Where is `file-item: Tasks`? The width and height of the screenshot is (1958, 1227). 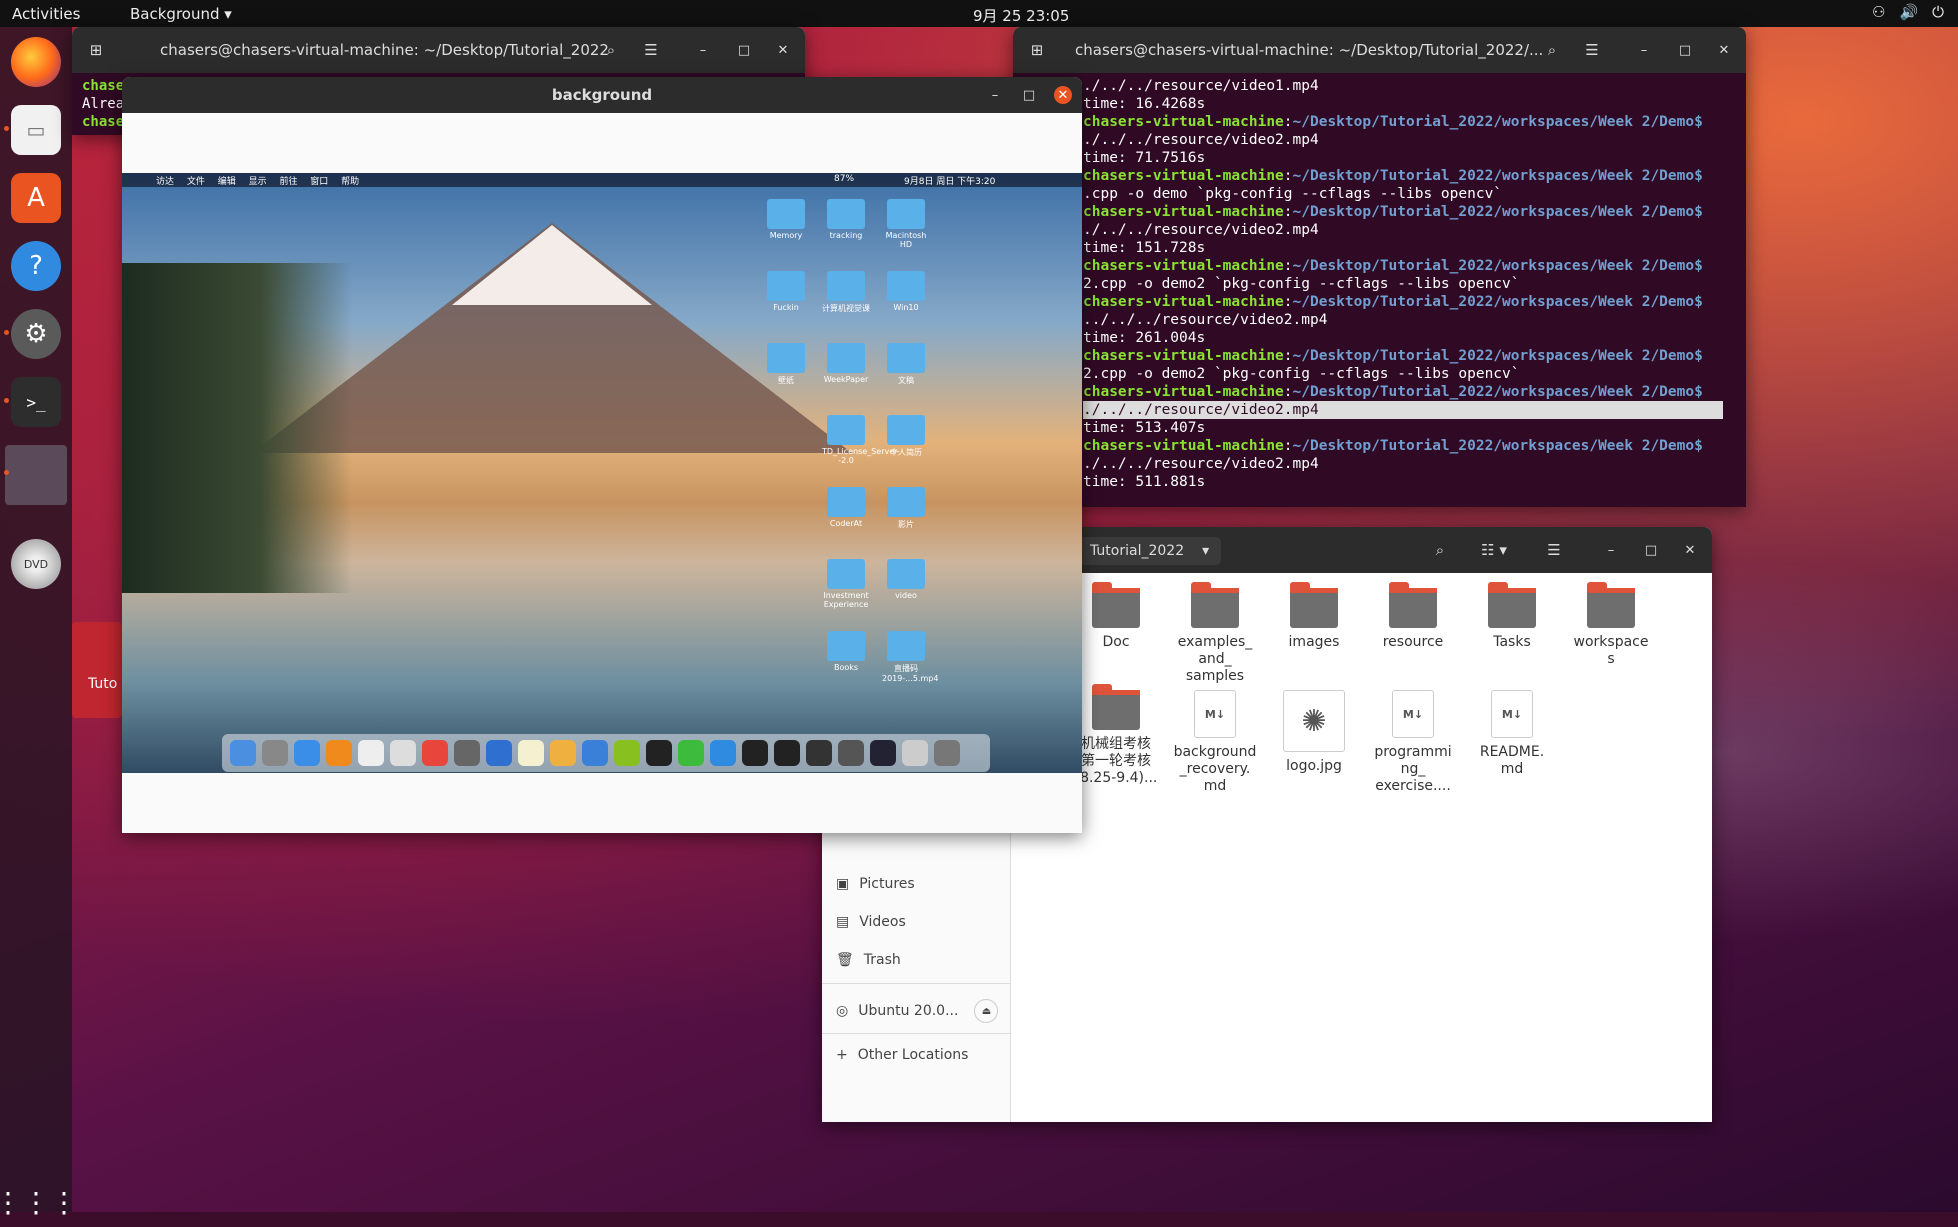 file-item: Tasks is located at coordinates (1512, 616).